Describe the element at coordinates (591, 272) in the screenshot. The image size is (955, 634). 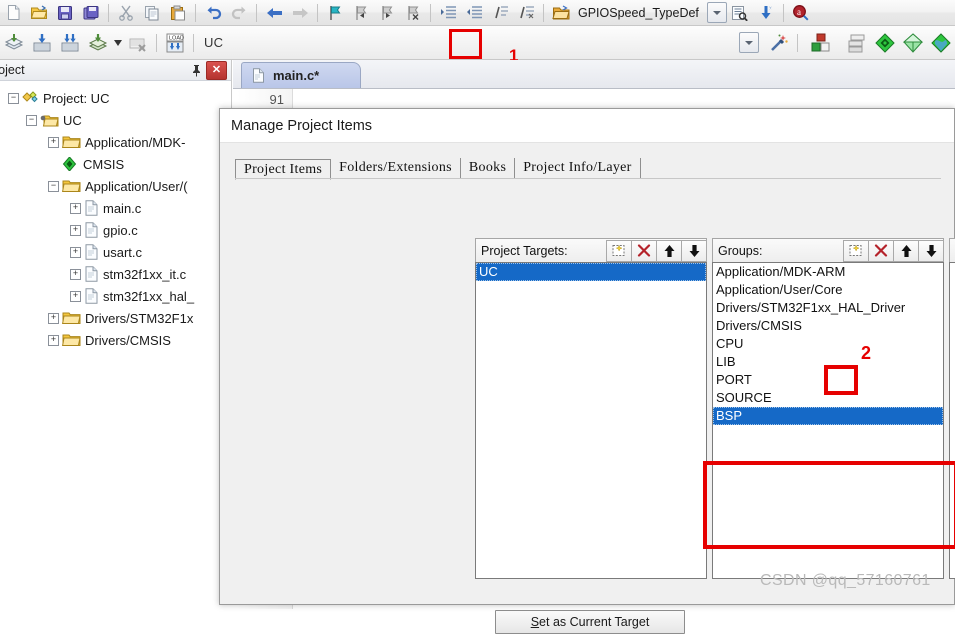
I see `list-item: UC` at that location.